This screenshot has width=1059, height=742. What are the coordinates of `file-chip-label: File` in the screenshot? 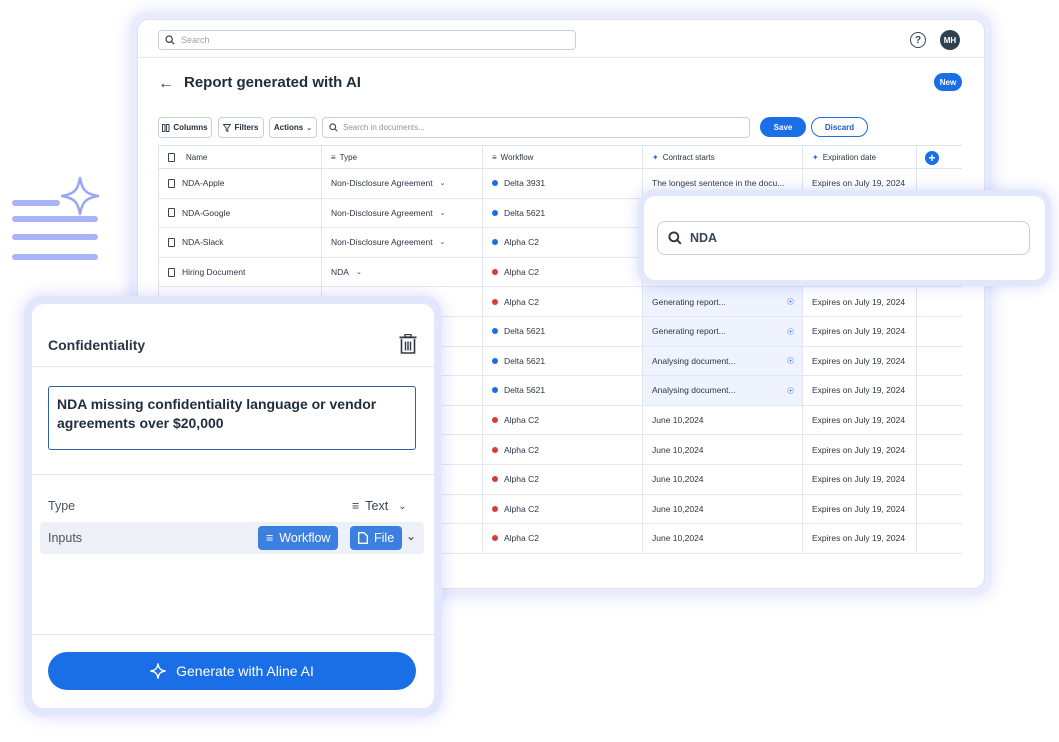 It's located at (384, 538).